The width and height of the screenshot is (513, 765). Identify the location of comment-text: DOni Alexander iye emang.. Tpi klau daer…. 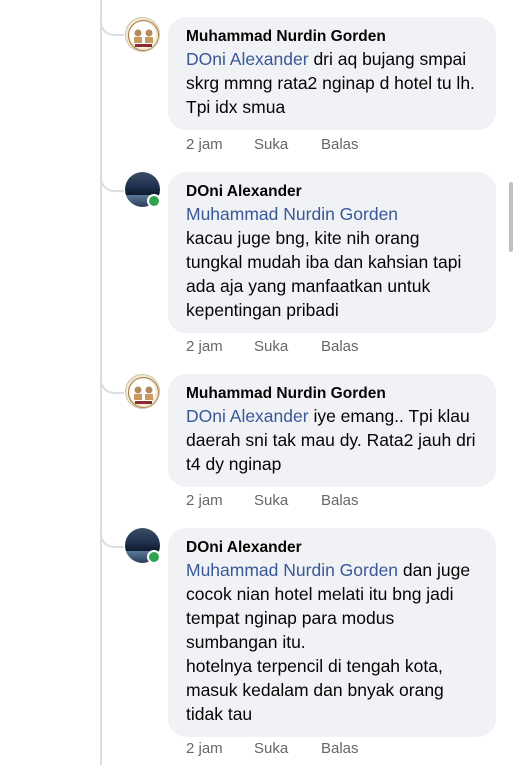
(331, 440).